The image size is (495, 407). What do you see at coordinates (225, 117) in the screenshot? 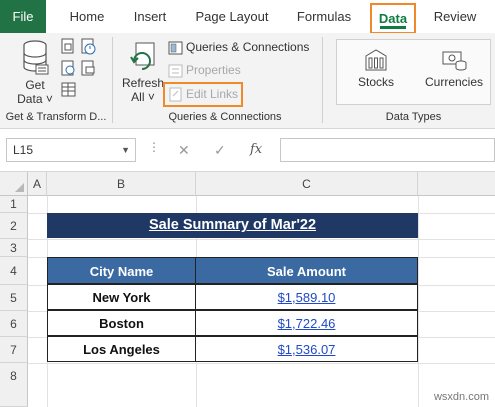
I see `group-label-queries: Queries & Connections` at bounding box center [225, 117].